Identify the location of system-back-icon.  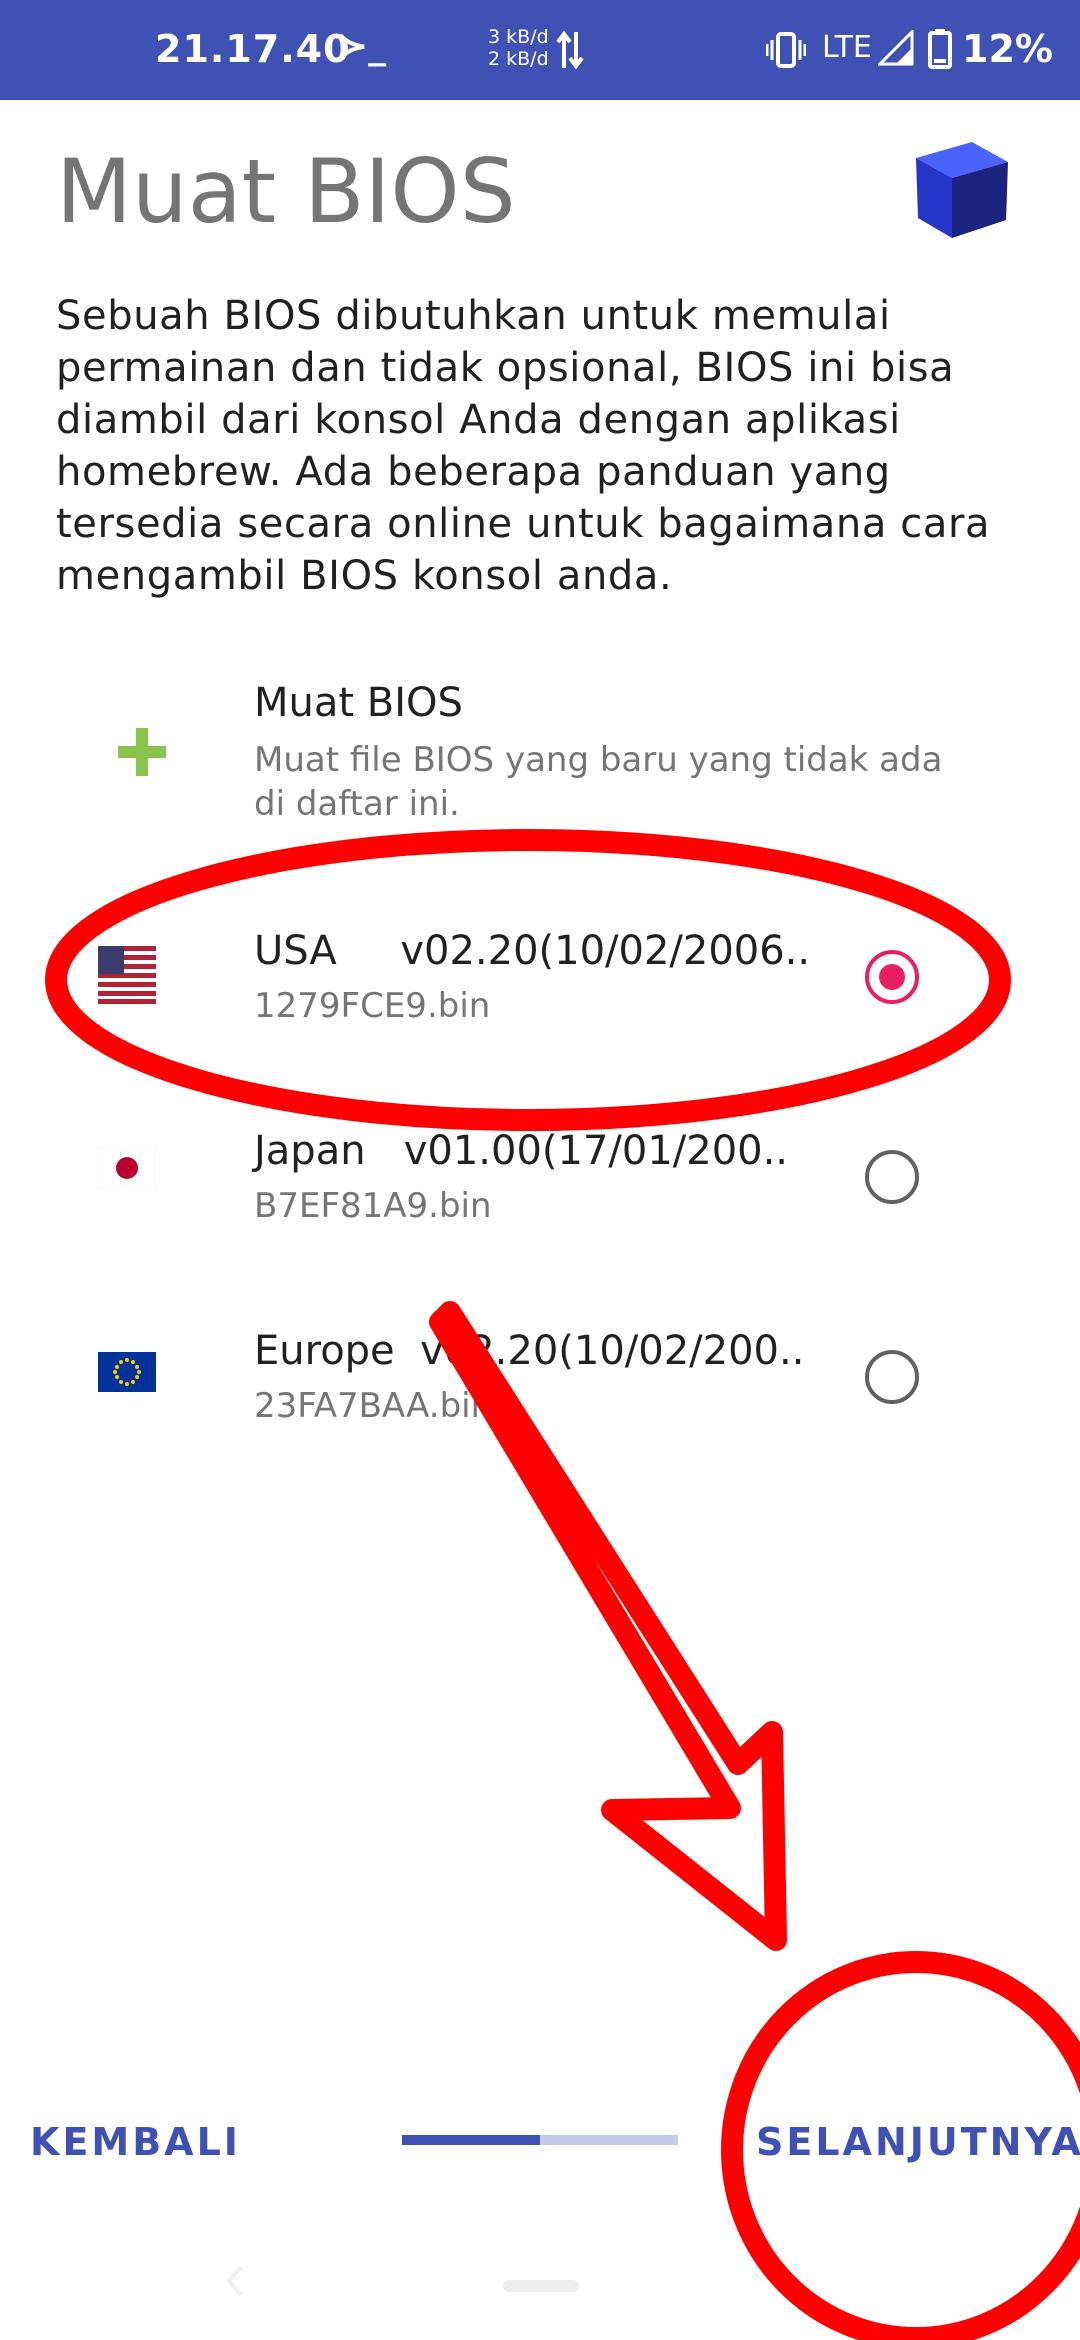
(235, 2281).